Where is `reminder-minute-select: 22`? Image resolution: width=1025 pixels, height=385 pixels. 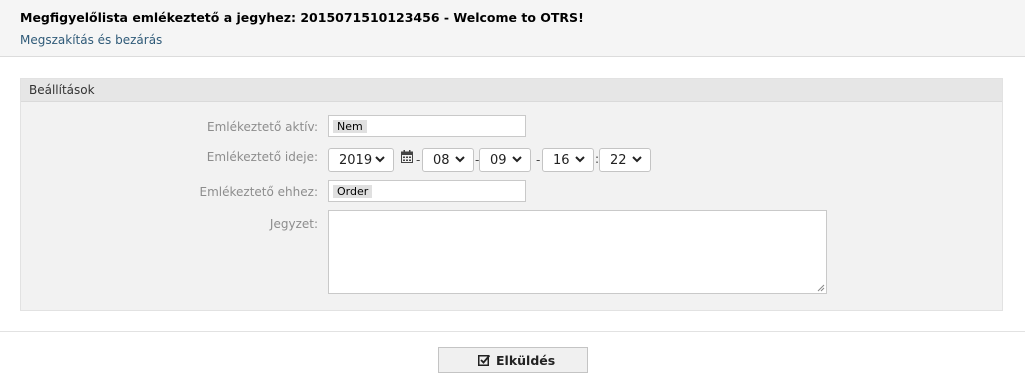
reminder-minute-select: 22 is located at coordinates (625, 160).